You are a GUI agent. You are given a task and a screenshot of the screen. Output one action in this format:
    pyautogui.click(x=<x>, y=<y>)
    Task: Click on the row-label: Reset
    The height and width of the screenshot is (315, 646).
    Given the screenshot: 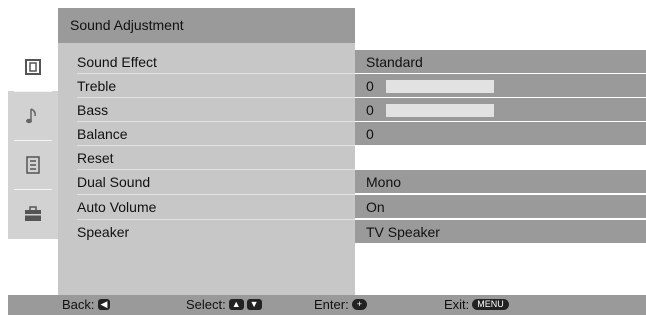 What is the action you would take?
    pyautogui.click(x=95, y=158)
    